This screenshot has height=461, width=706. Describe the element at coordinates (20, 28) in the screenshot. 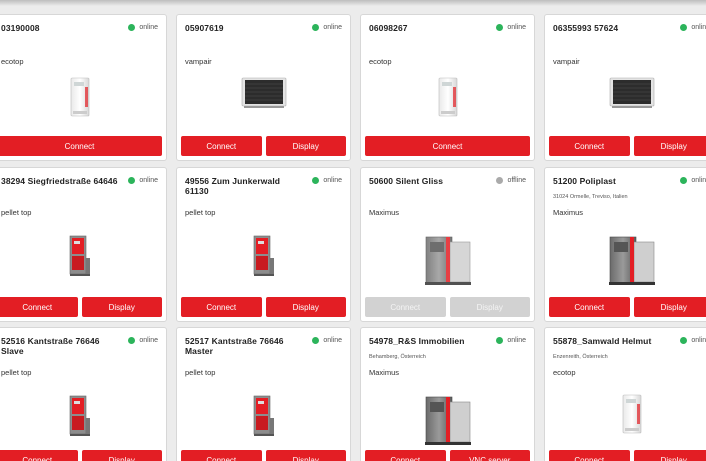

I see `device-title: 03190008` at that location.